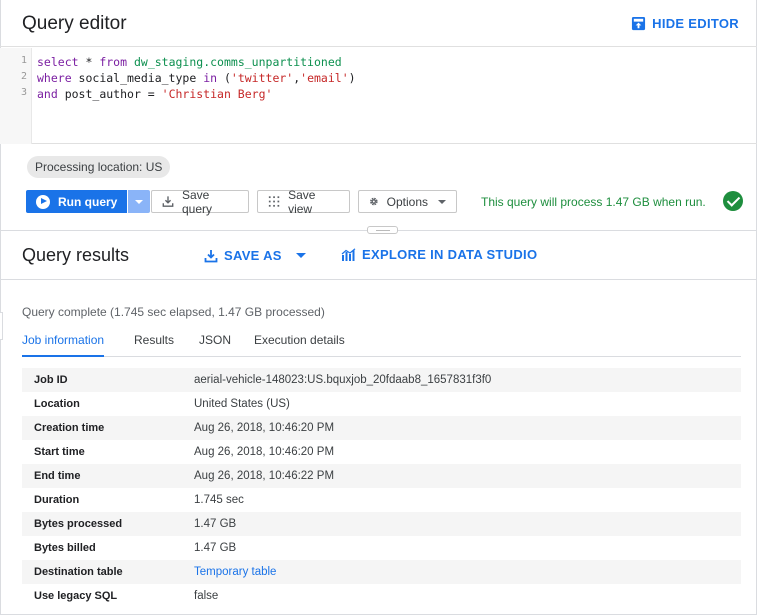  I want to click on job-info-value: Aug 26, 2018, 10:46:22 PM, so click(264, 476).